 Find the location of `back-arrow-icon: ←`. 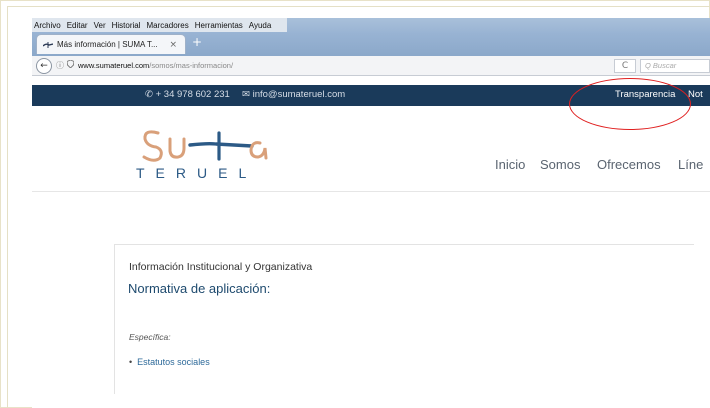

back-arrow-icon: ← is located at coordinates (44, 66).